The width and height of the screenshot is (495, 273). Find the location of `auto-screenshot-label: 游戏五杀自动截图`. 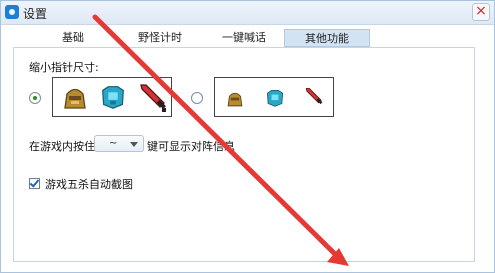

auto-screenshot-label: 游戏五杀自动截图 is located at coordinates (89, 184).